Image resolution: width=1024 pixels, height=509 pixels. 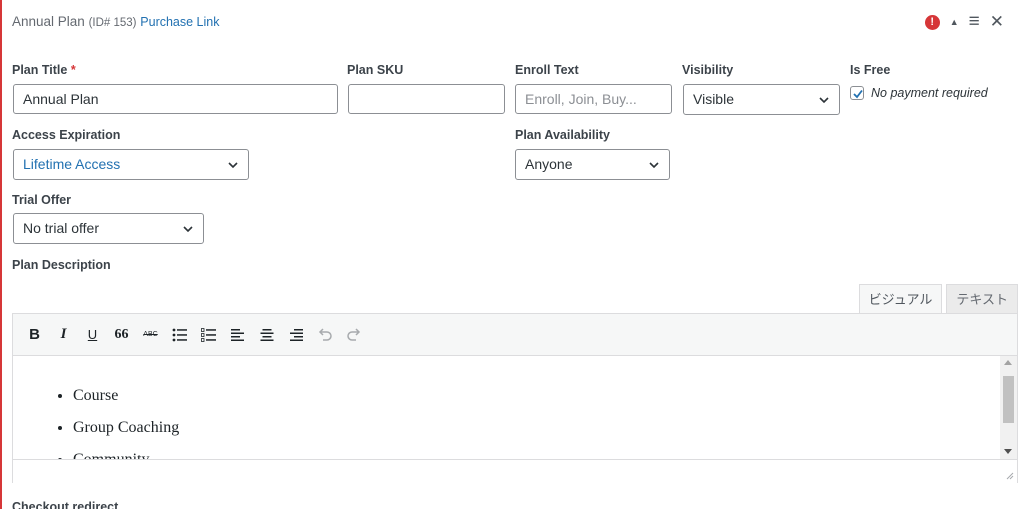 I want to click on visibility-select: Visible, so click(x=761, y=99).